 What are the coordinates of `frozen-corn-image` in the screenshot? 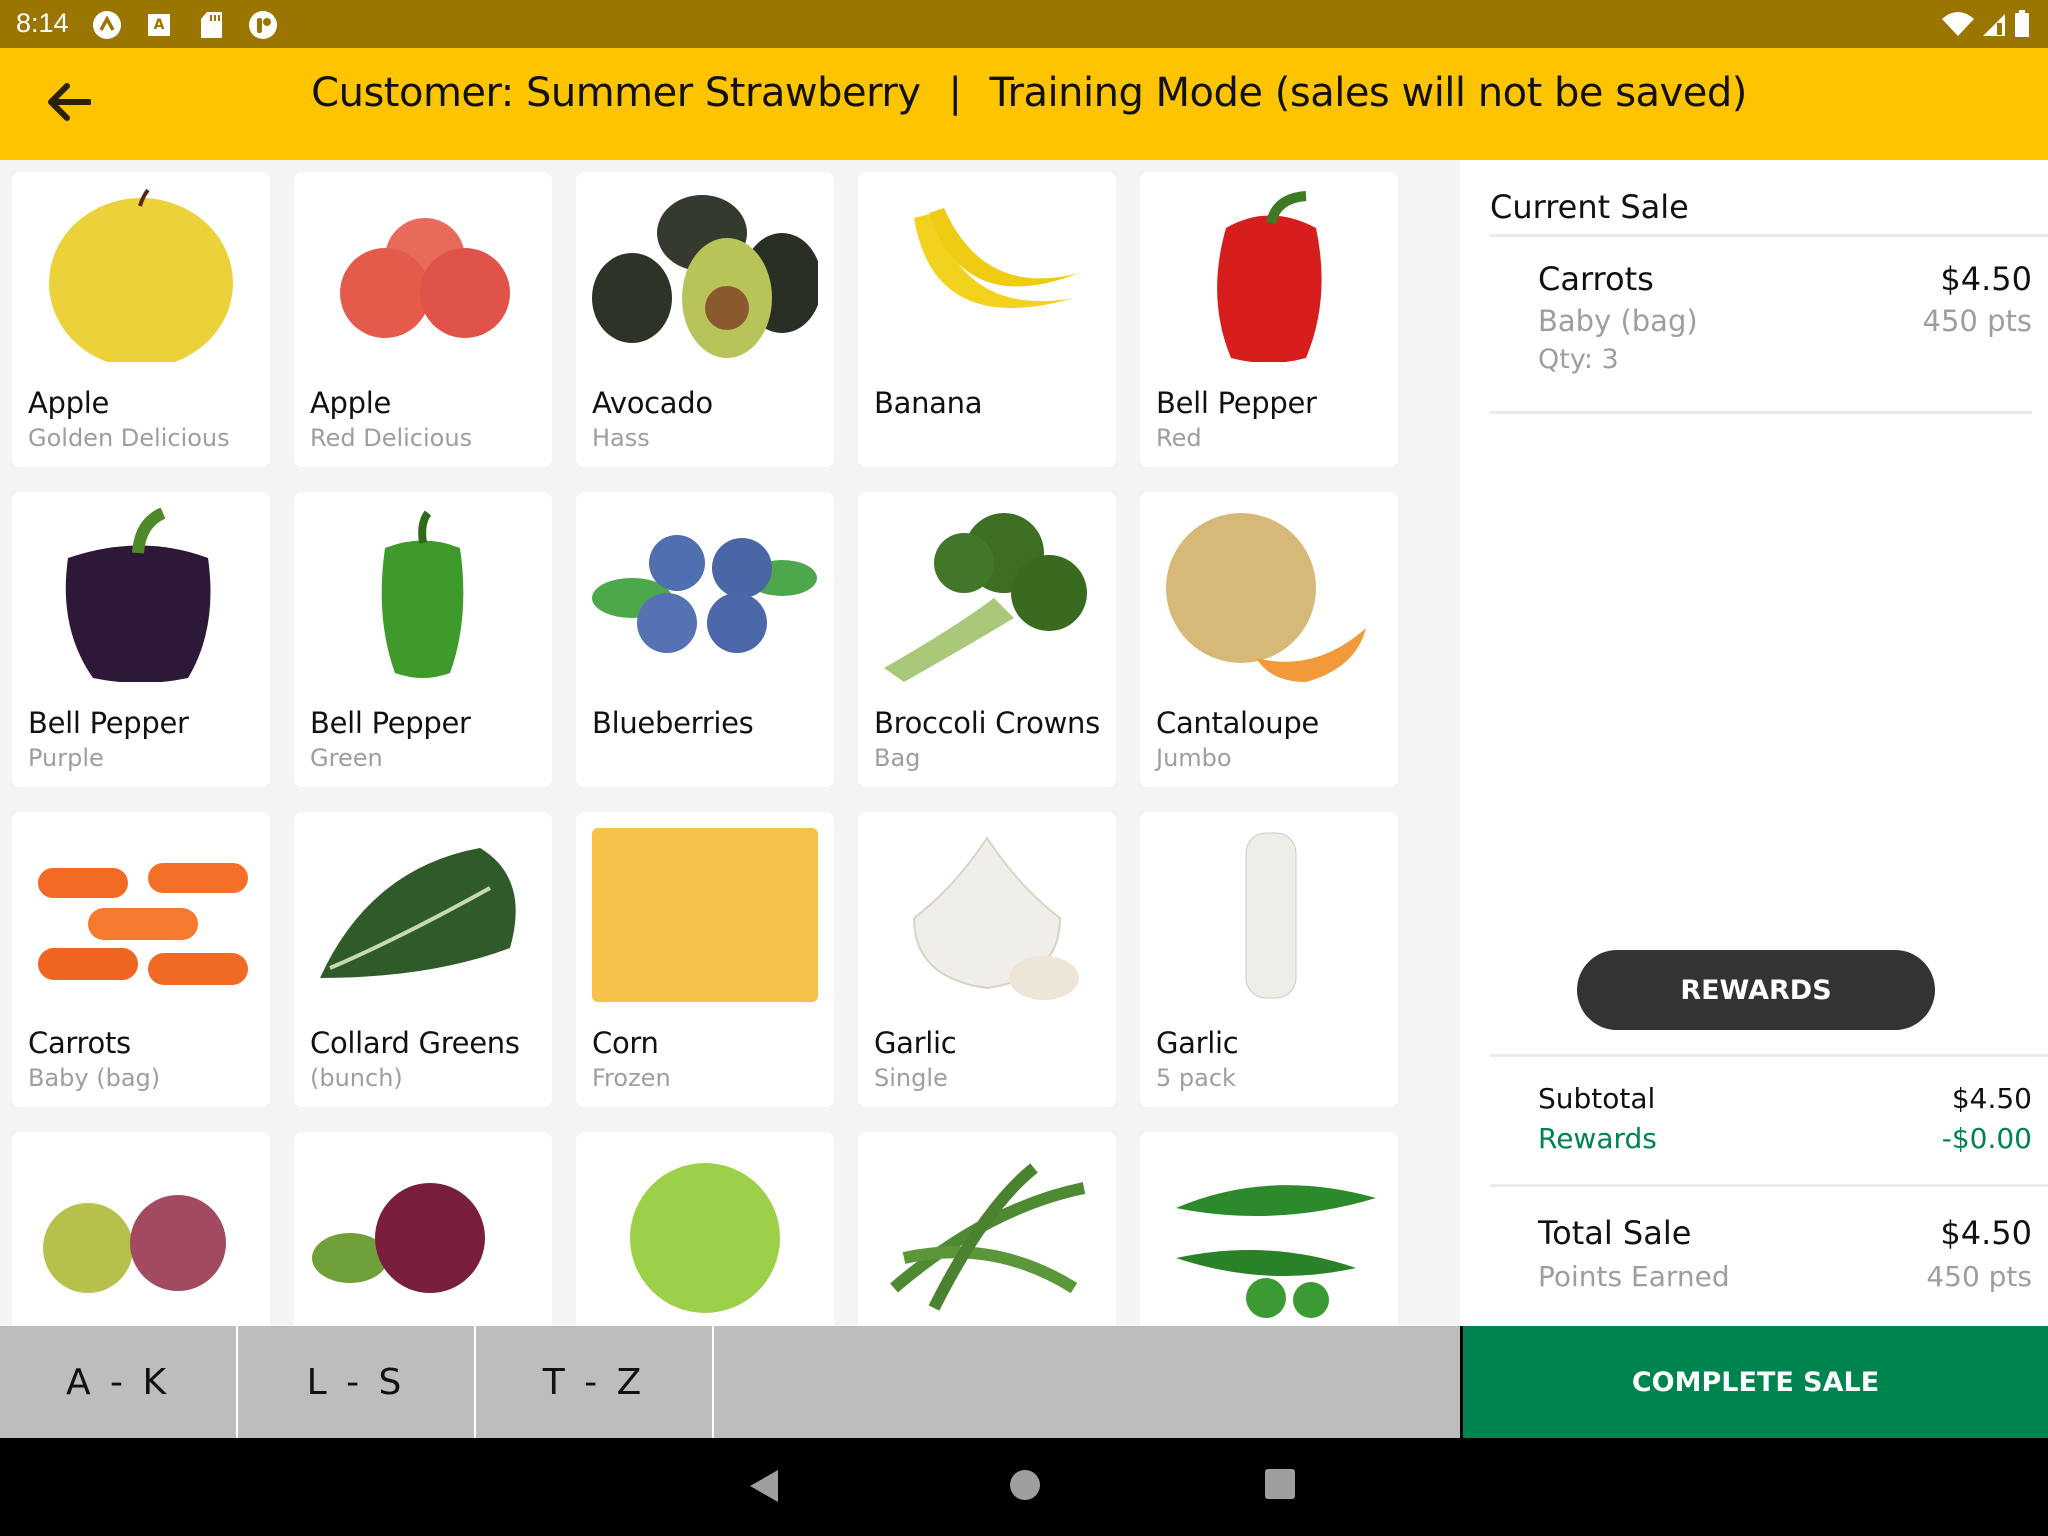 It's located at (705, 915).